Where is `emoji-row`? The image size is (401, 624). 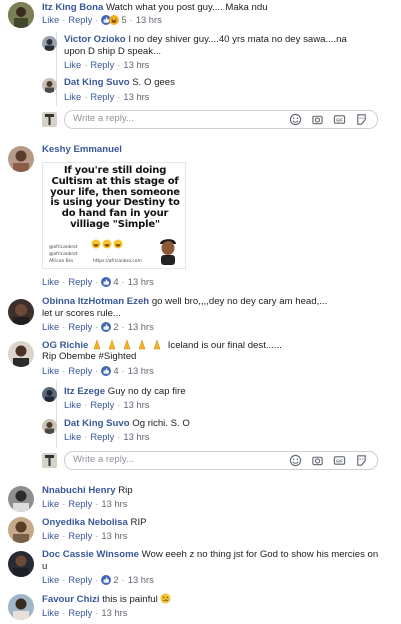 emoji-row is located at coordinates (116, 244).